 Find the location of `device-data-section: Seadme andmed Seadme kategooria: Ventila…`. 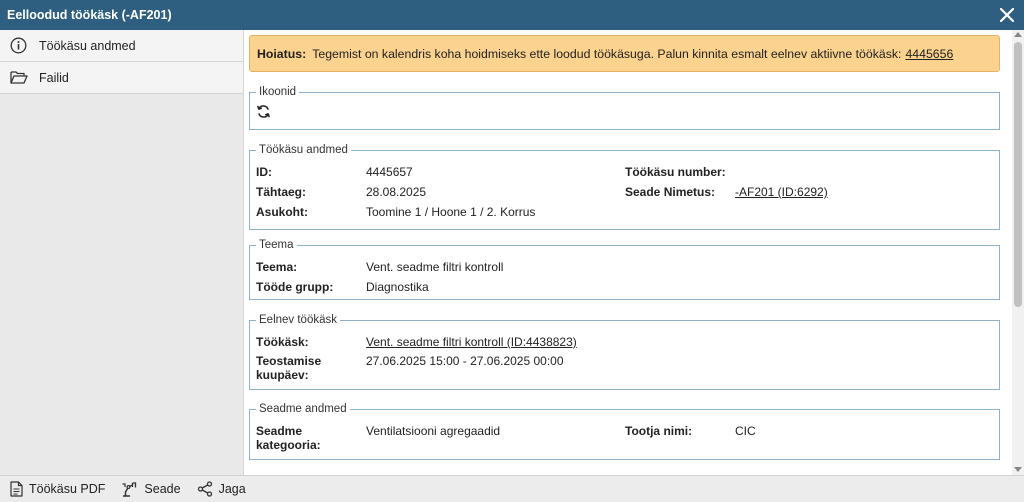

device-data-section: Seadme andmed Seadme kategooria: Ventila… is located at coordinates (624, 431).